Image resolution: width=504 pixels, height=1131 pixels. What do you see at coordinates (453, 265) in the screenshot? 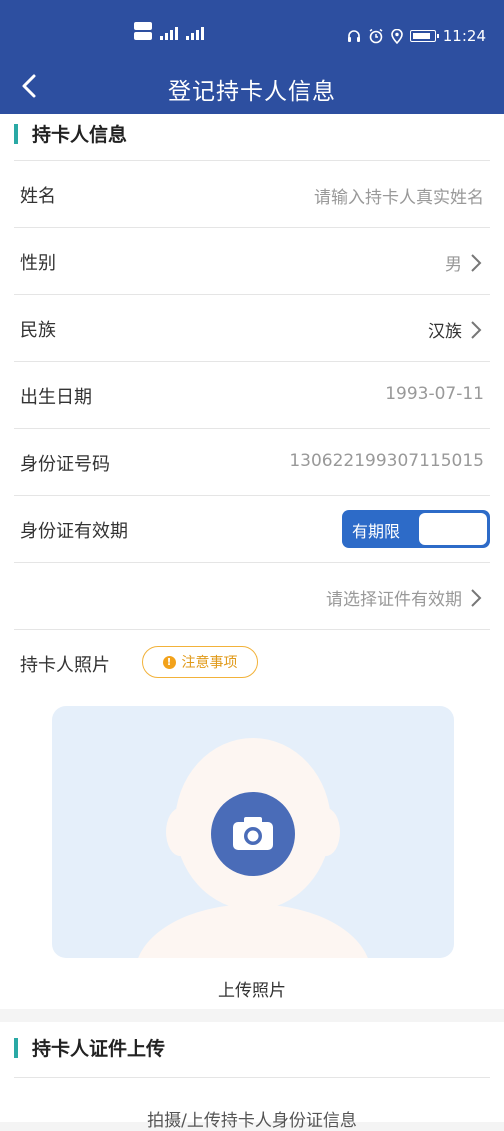
I see `gender-value: 男` at bounding box center [453, 265].